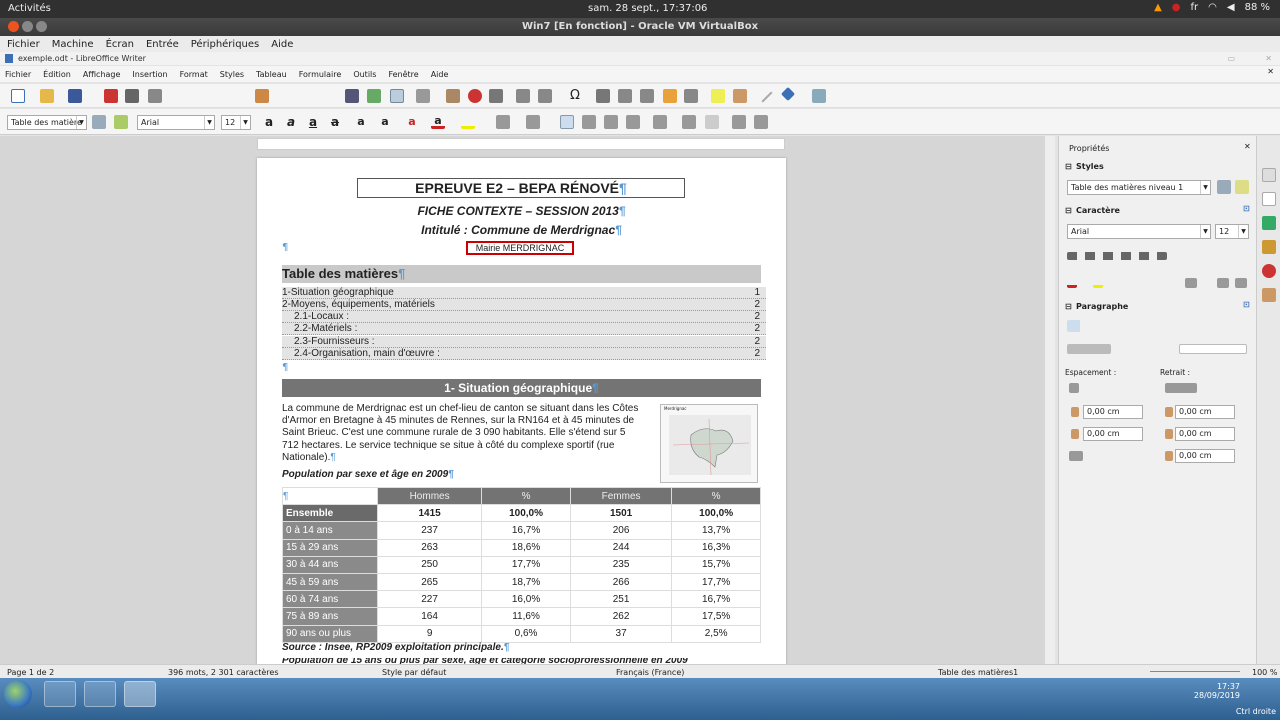 This screenshot has width=1280, height=720. I want to click on special-character-icon: Ω, so click(575, 96).